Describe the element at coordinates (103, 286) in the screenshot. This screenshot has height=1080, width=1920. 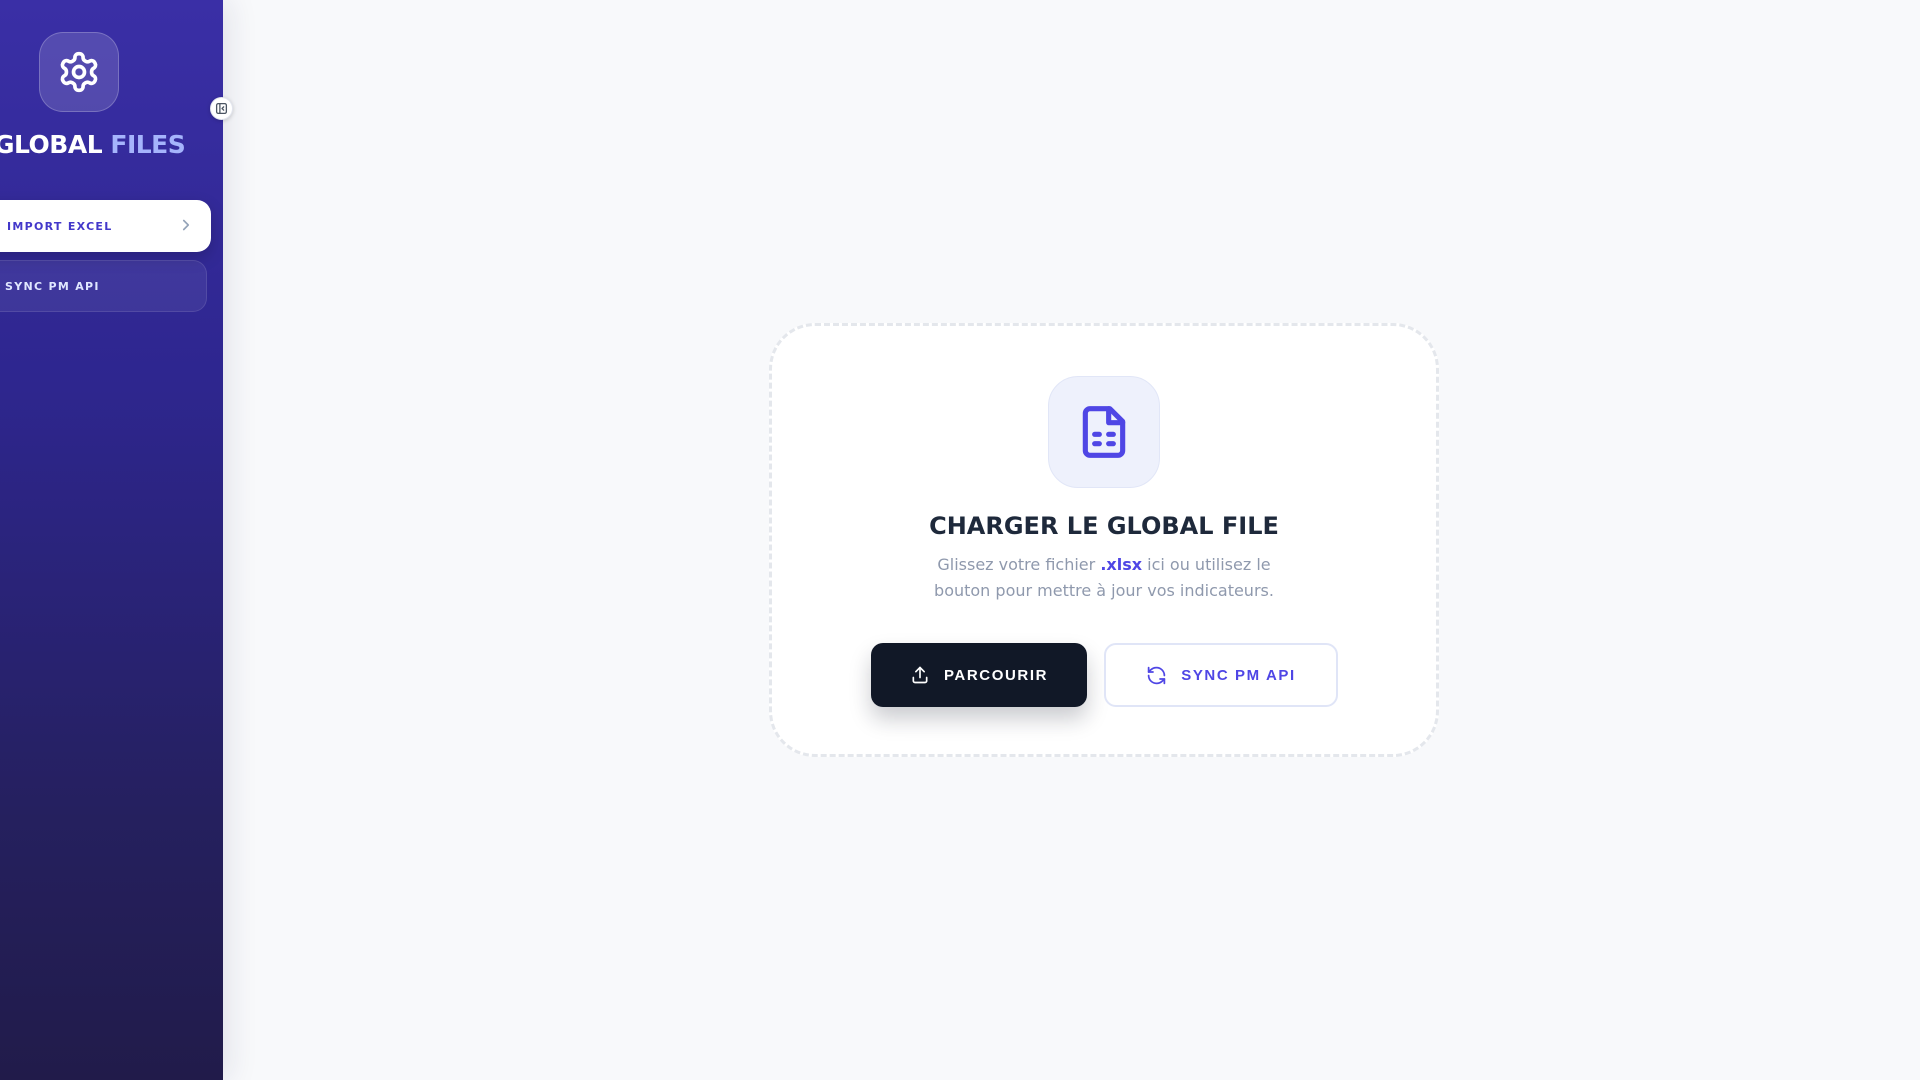
I see `sidebar-item-sync-pm-api: SYNC PM API` at that location.